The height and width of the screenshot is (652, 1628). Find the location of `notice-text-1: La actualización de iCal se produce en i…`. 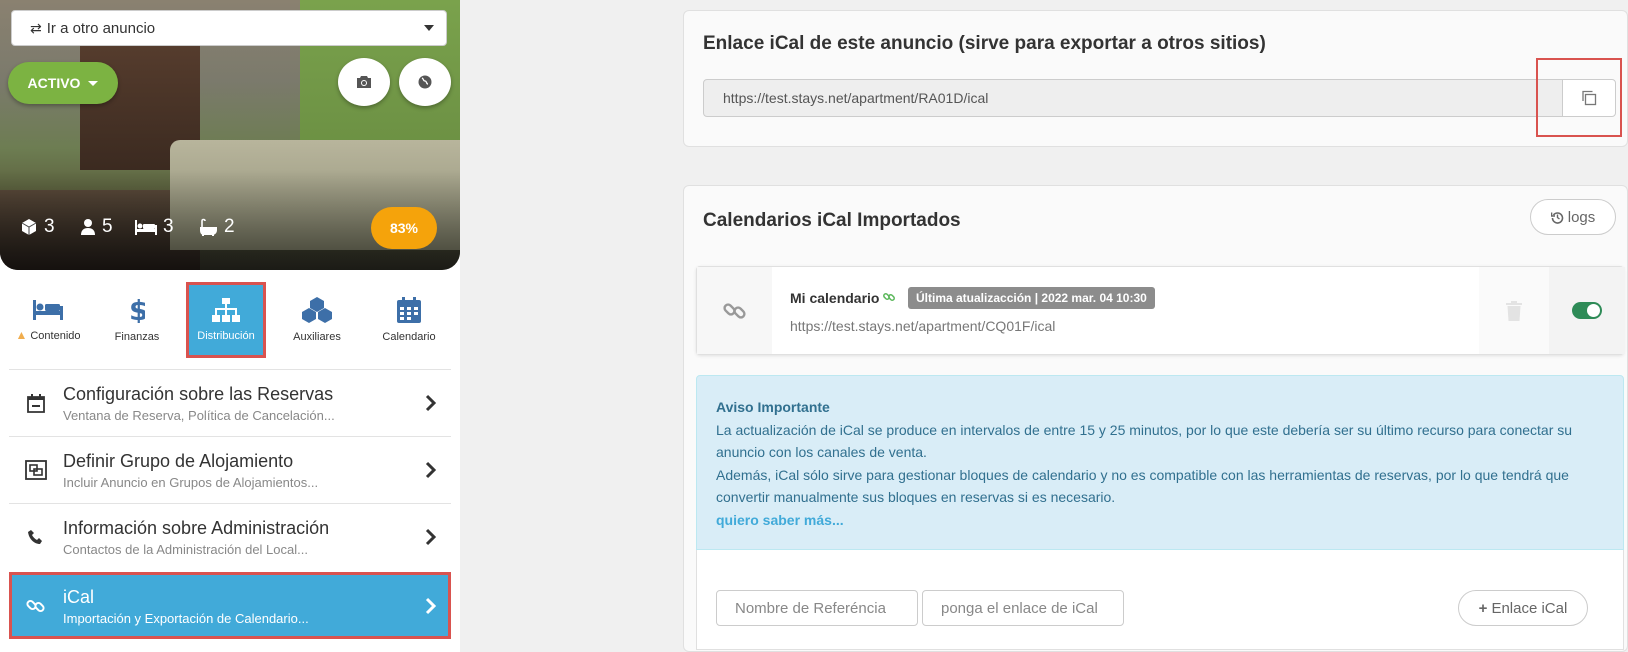

notice-text-1: La actualización de iCal se produce en i… is located at coordinates (1144, 441).